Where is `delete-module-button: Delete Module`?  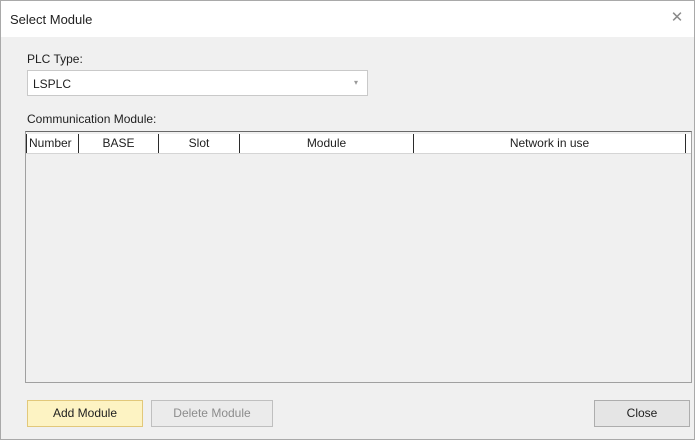 delete-module-button: Delete Module is located at coordinates (212, 413).